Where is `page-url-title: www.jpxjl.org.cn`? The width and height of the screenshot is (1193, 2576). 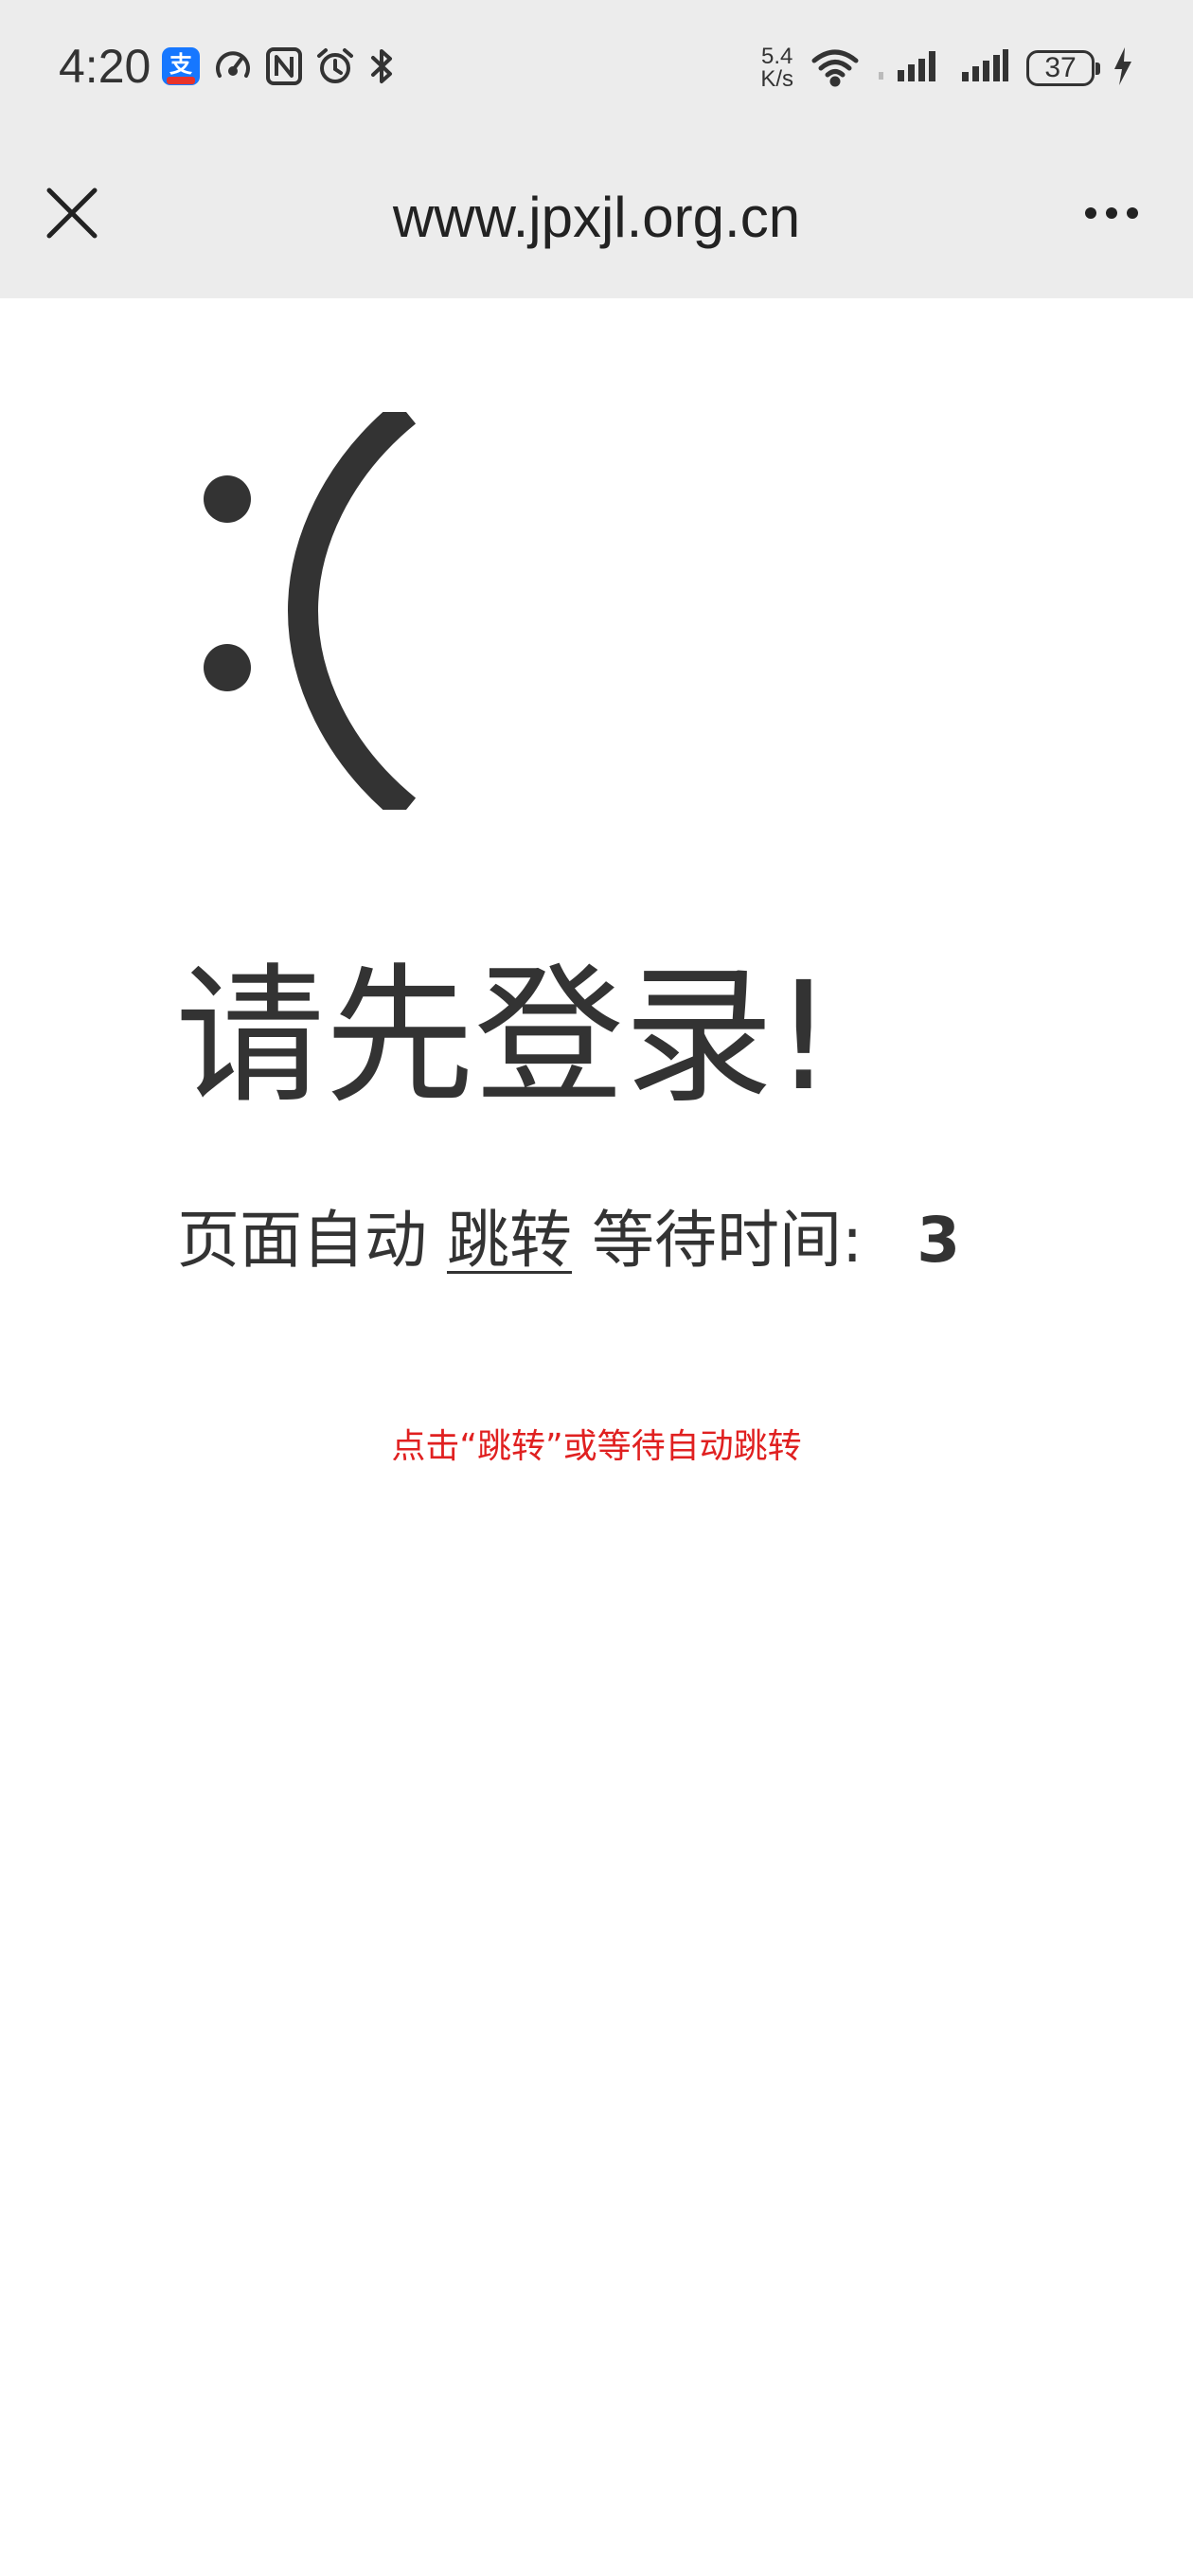
page-url-title: www.jpxjl.org.cn is located at coordinates (596, 217).